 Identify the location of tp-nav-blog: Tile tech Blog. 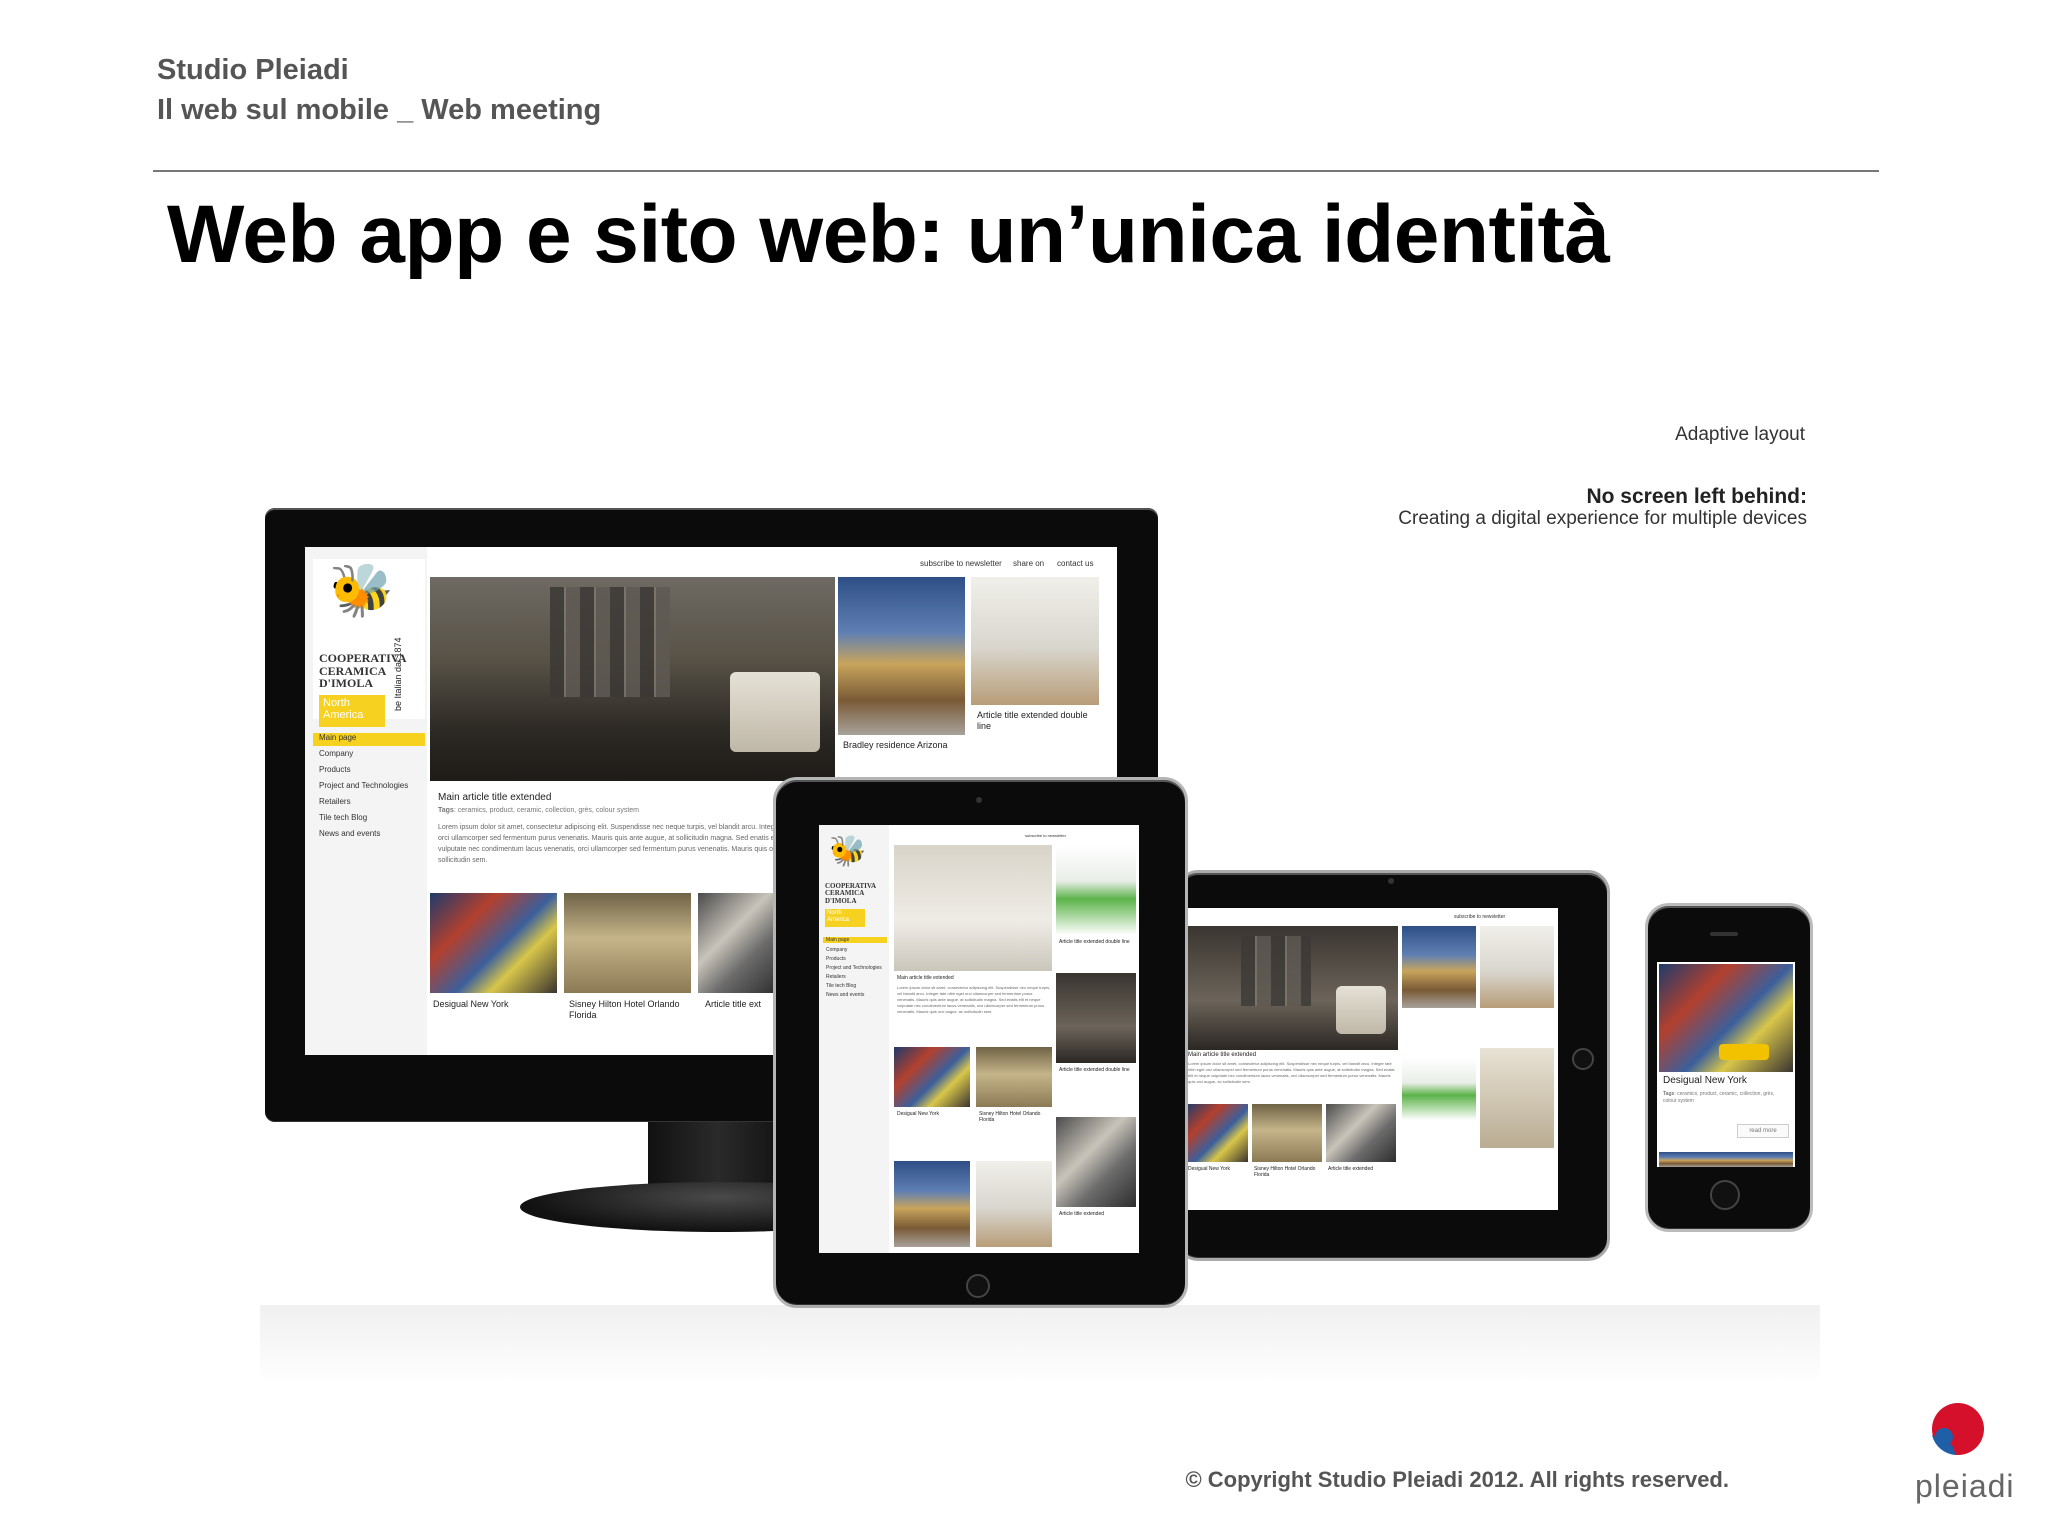
(841, 986).